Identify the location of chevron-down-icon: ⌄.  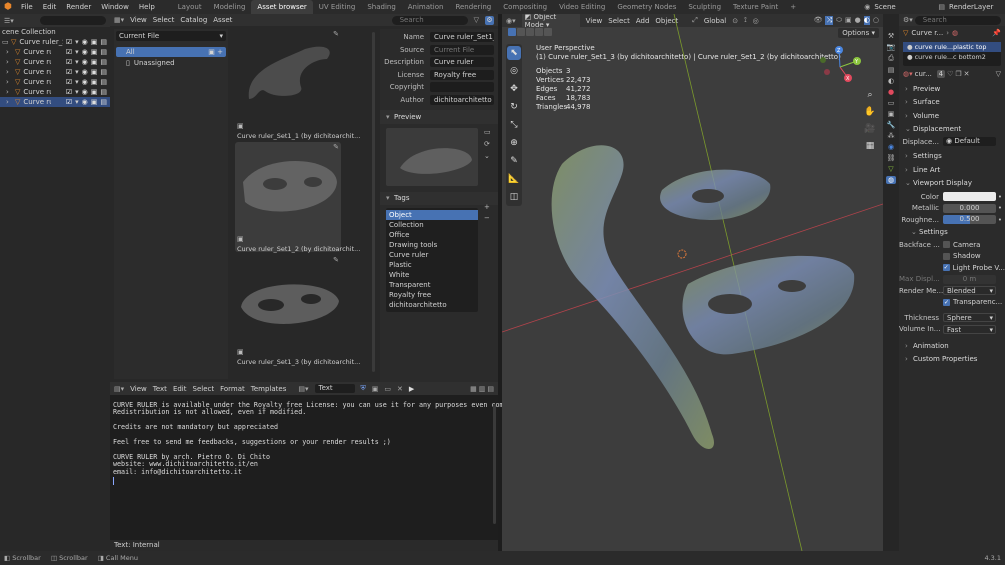
(487, 156).